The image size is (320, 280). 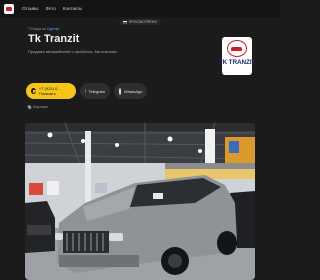 I want to click on telegram-label: Telegram, so click(x=96, y=91).